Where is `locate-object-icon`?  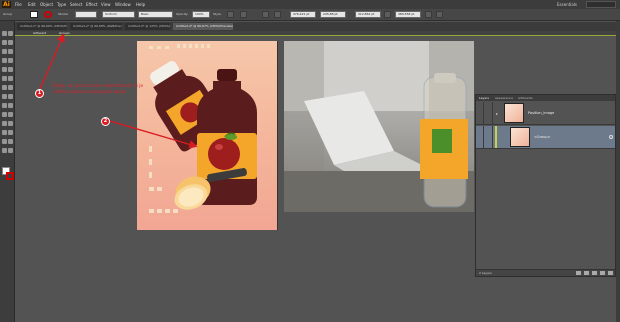
locate-object-icon is located at coordinates (578, 273).